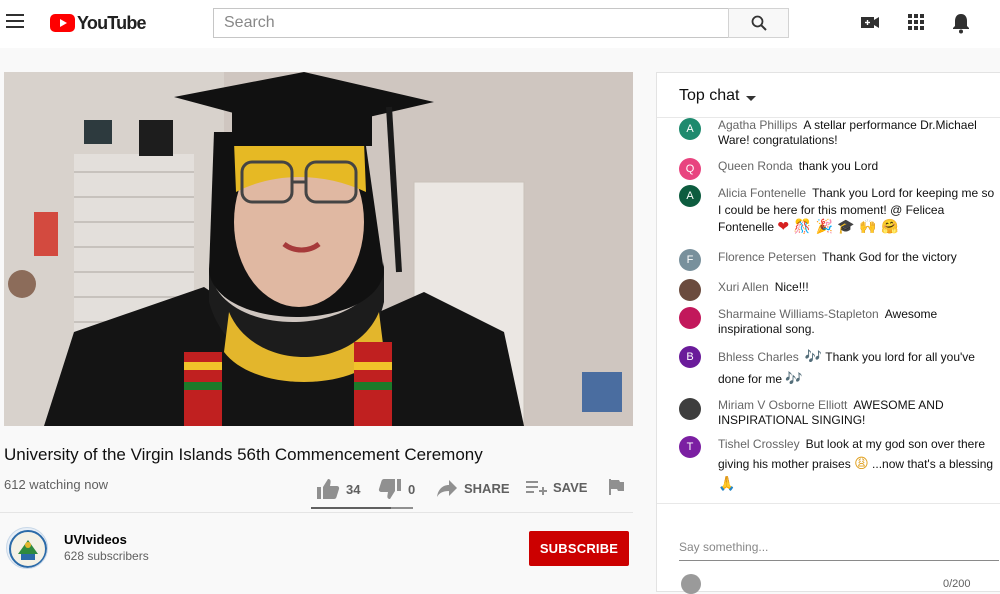 The width and height of the screenshot is (1000, 594). I want to click on dislike-count: 0, so click(412, 489).